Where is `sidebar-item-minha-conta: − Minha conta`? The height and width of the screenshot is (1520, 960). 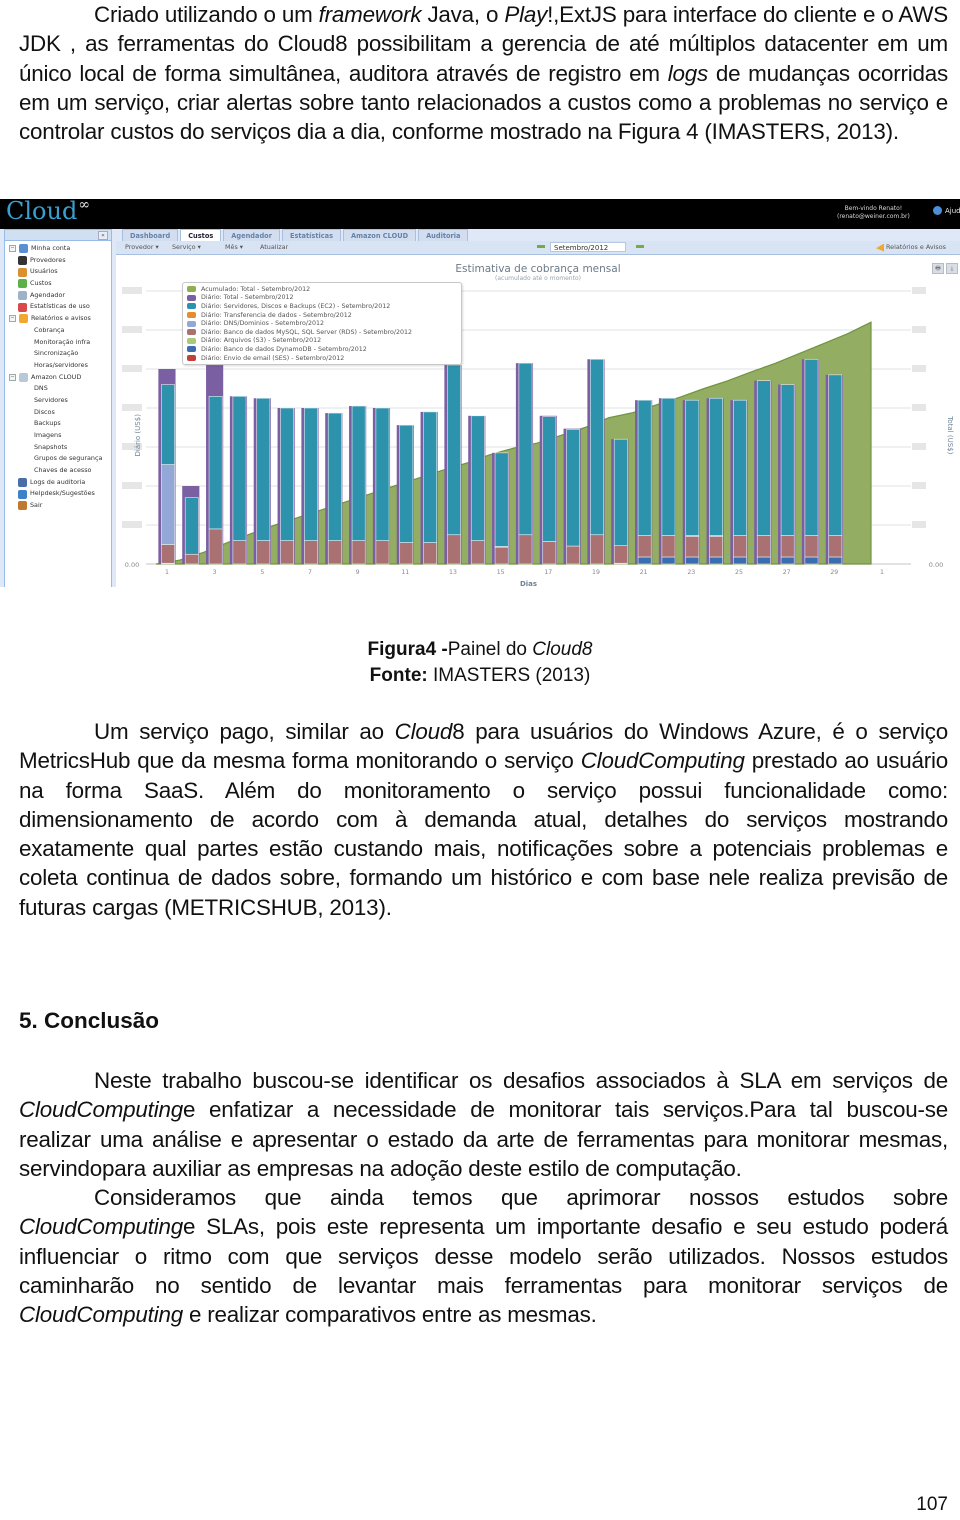
sidebar-item-minha-conta: − Minha conta is located at coordinates (58, 249).